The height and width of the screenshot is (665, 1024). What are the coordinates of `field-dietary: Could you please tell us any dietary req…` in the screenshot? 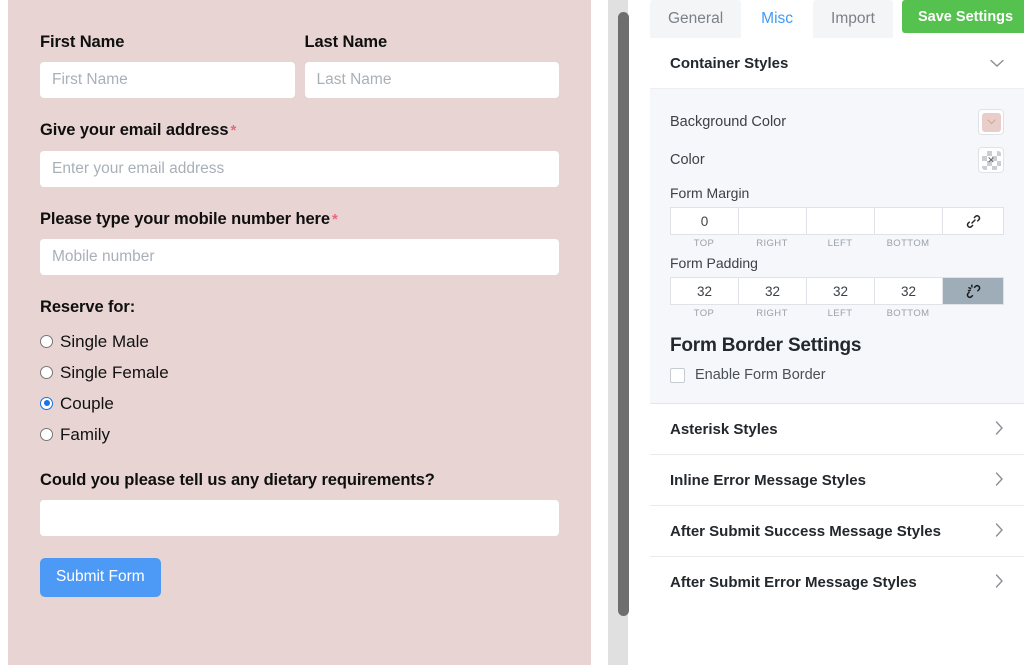 It's located at (299, 503).